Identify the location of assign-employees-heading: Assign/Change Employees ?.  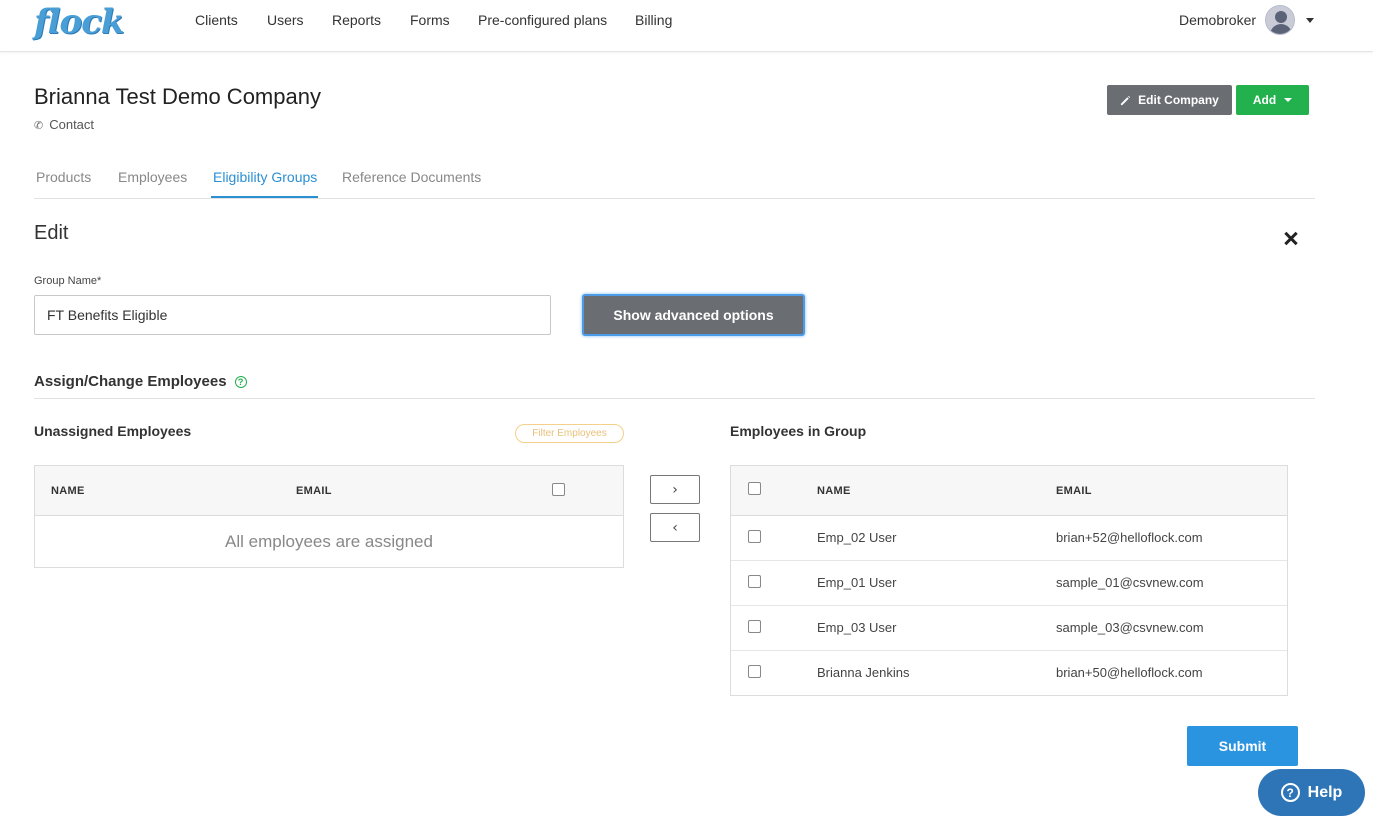
(140, 381).